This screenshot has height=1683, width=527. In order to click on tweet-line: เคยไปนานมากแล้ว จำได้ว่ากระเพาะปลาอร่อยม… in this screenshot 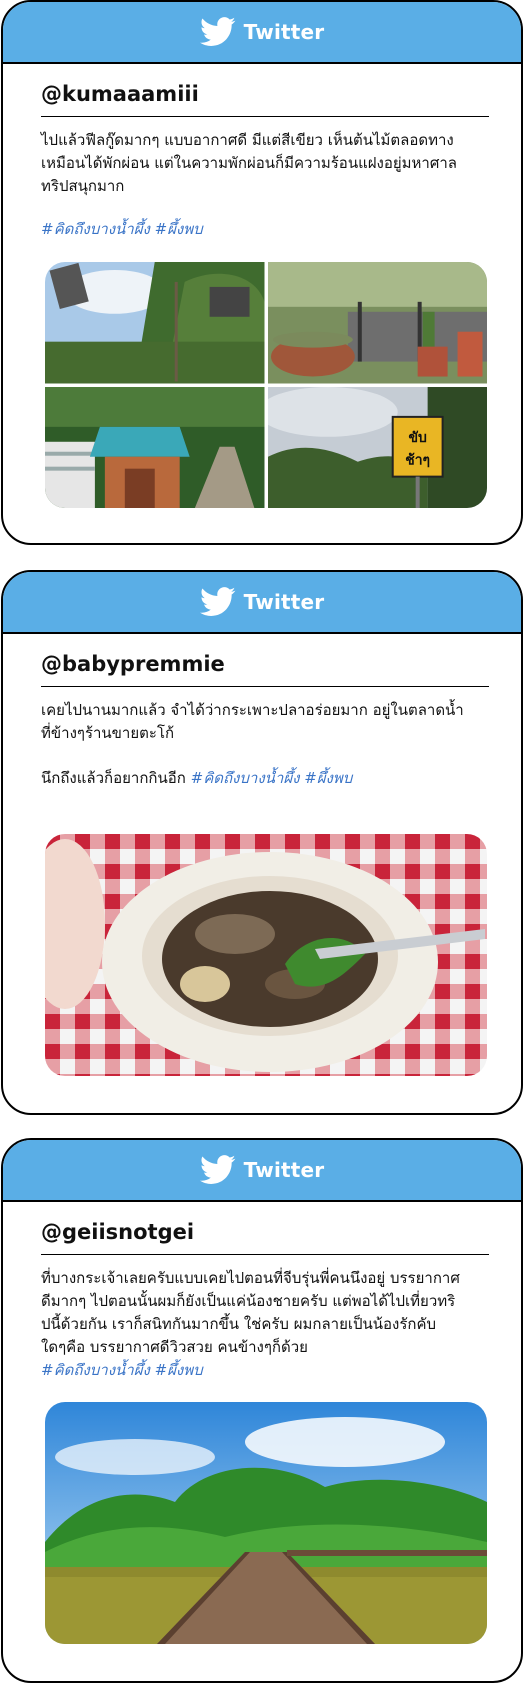, I will do `click(252, 710)`.